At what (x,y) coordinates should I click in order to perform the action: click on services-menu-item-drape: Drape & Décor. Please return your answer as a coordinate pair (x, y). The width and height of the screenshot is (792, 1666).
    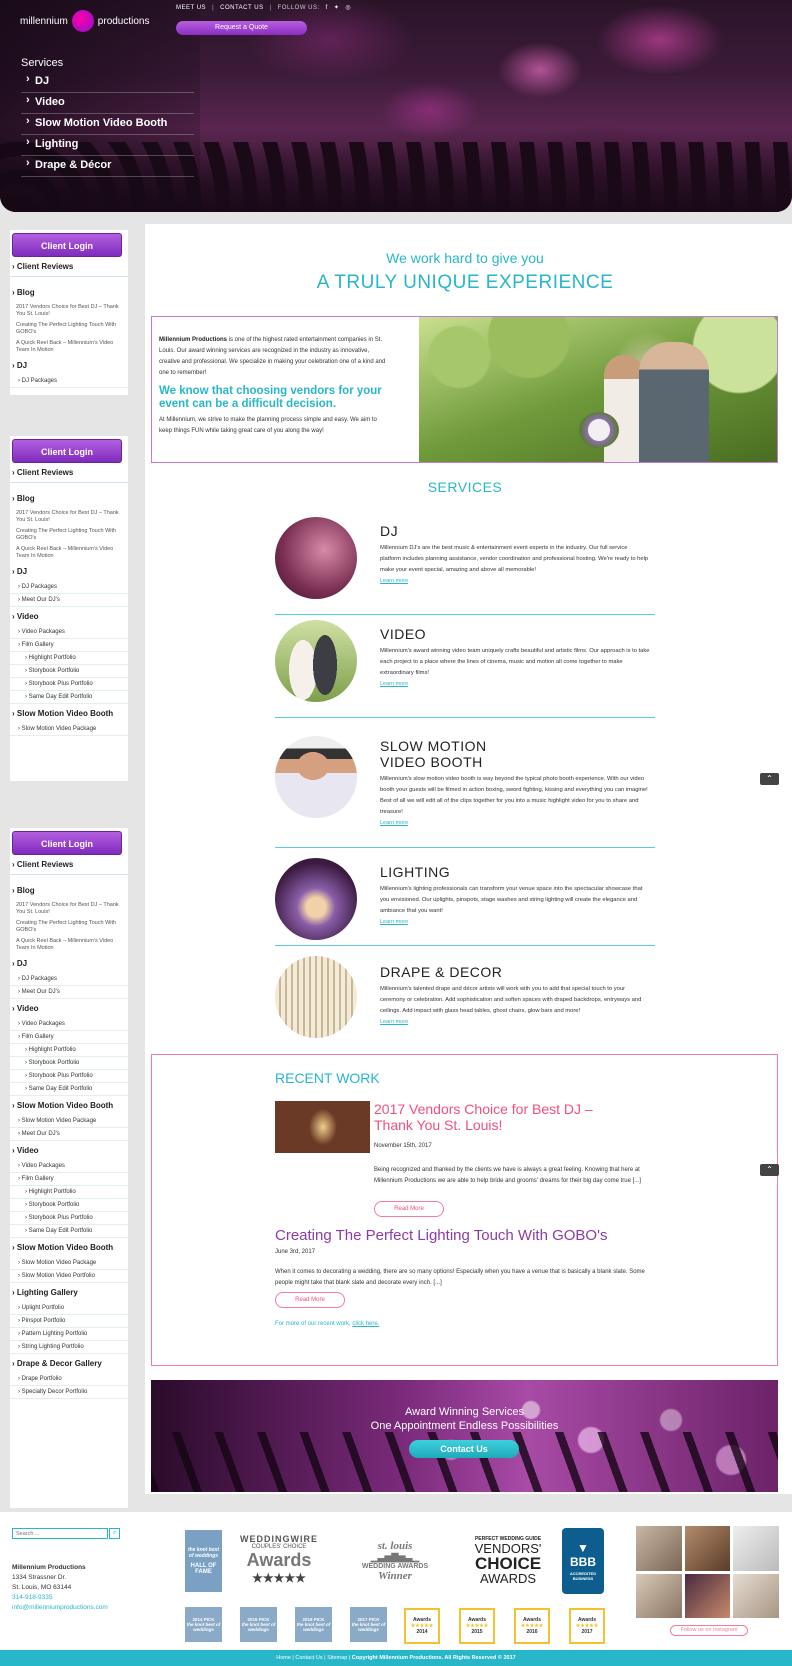
    Looking at the image, I should click on (107, 166).